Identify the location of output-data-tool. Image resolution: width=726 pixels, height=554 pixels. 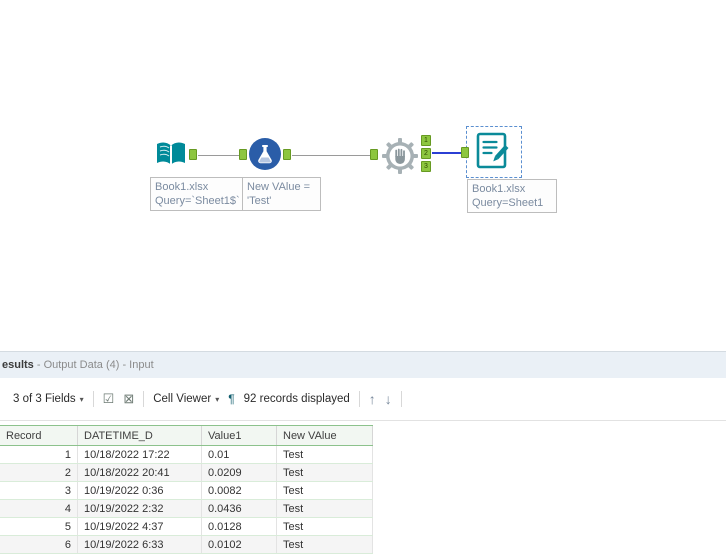
(492, 151).